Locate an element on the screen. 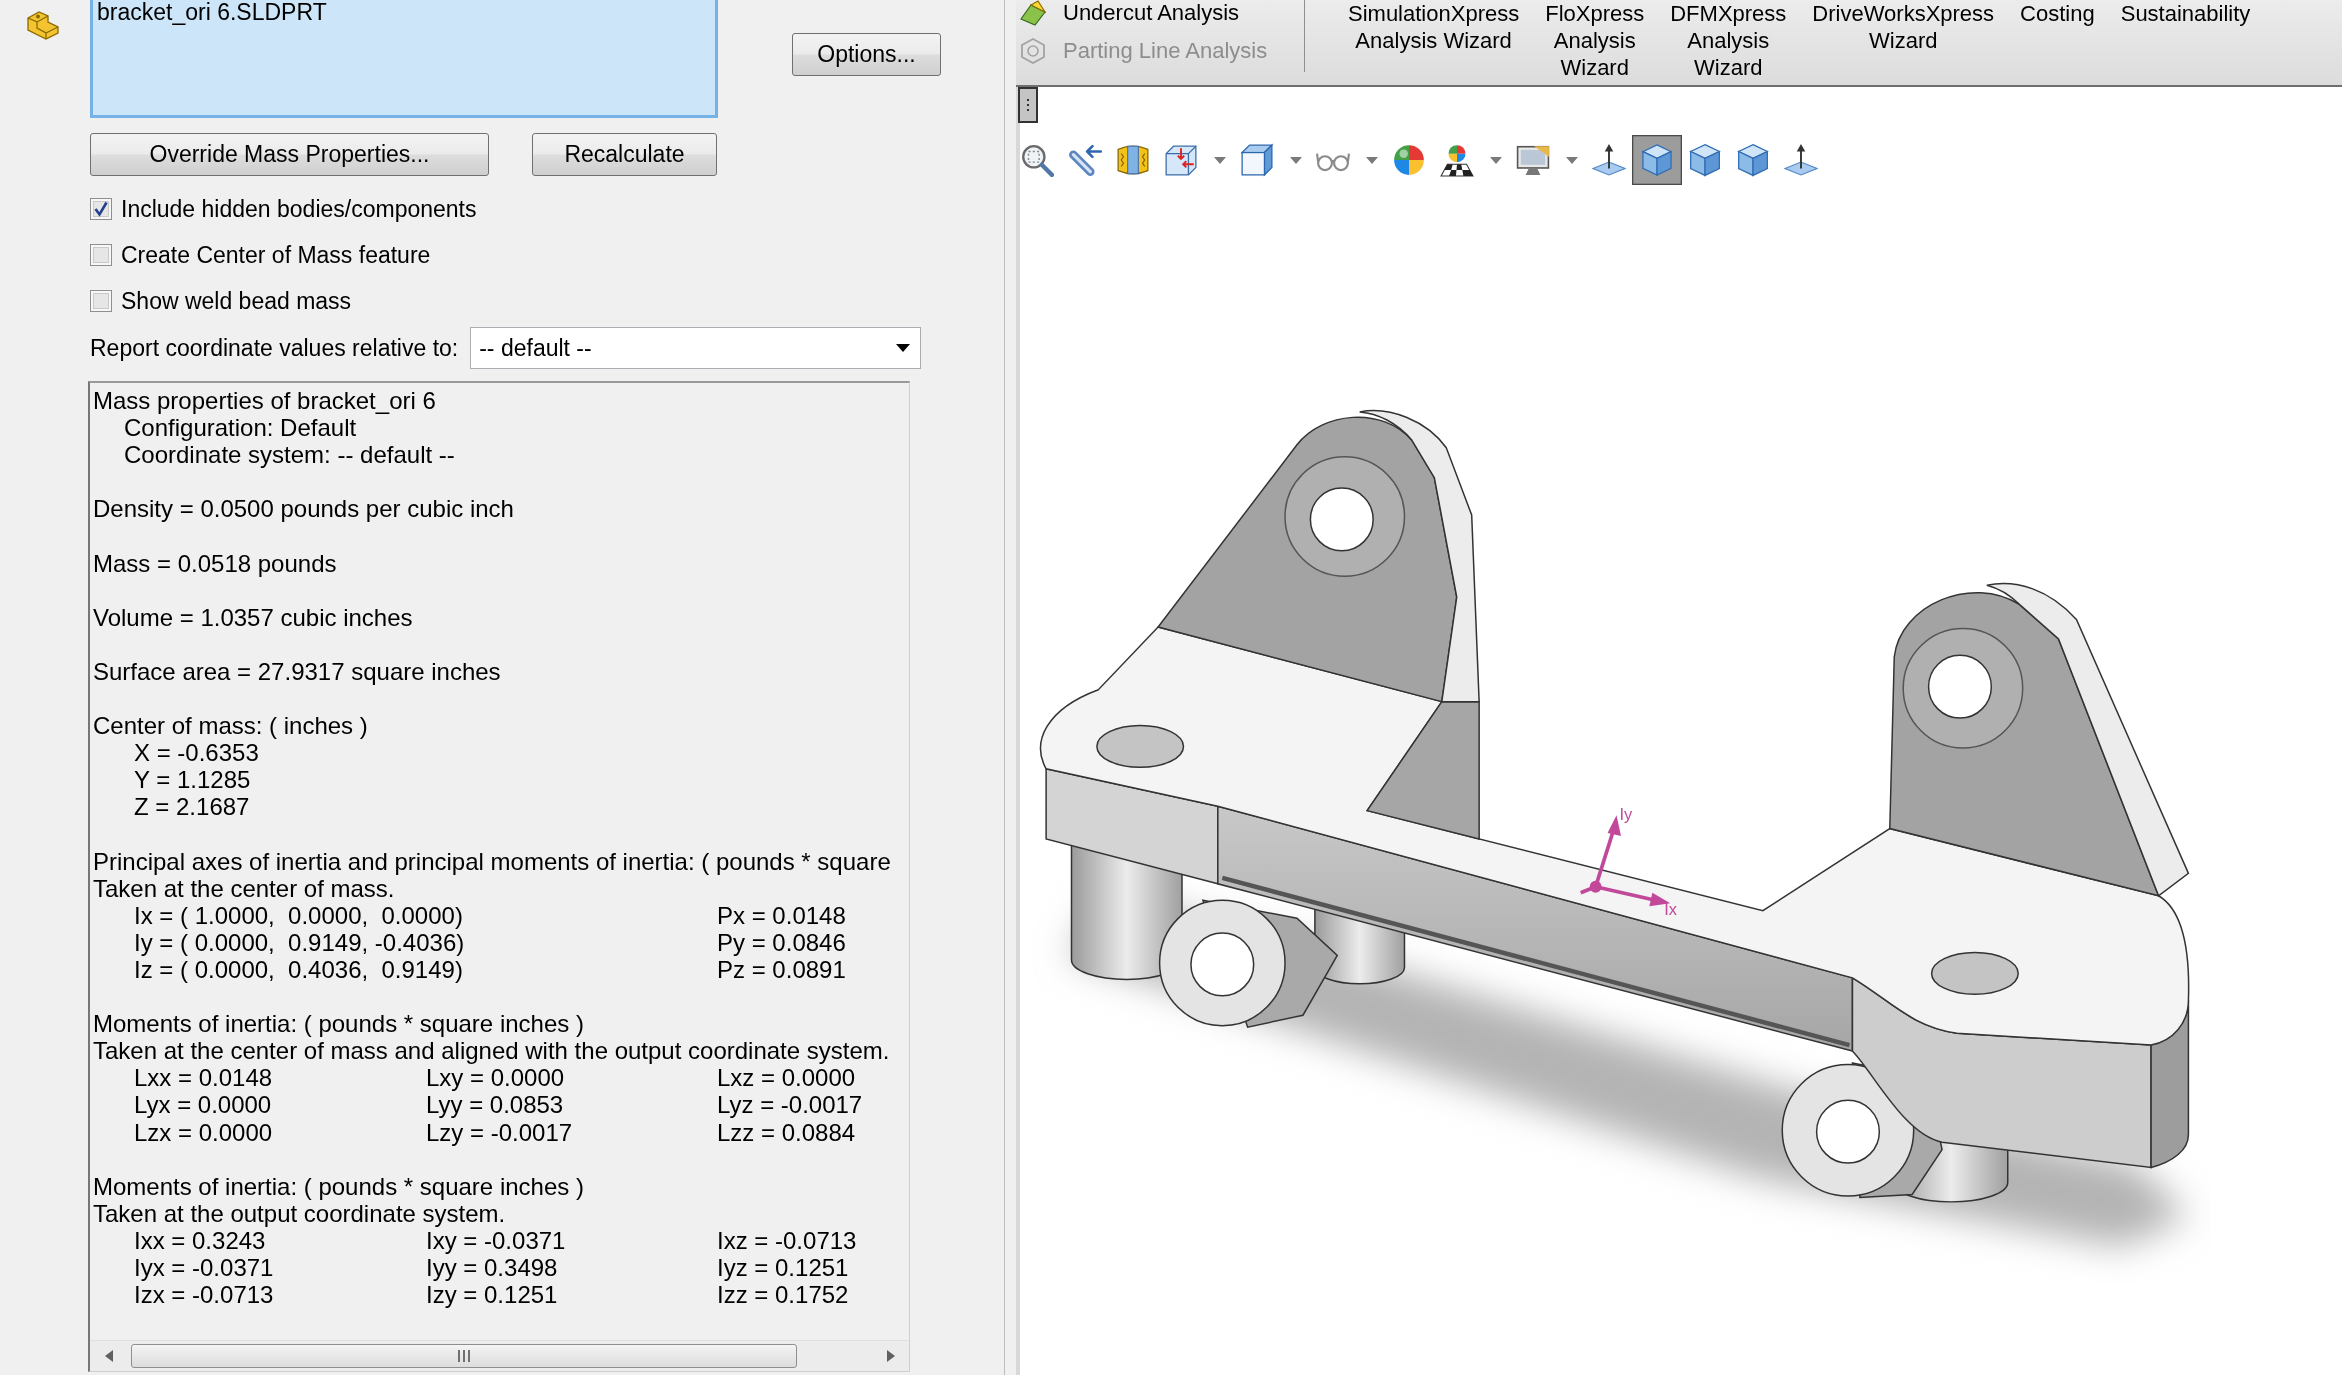 The image size is (2342, 1375). report-value: Lxx = 0.0148 is located at coordinates (203, 1078).